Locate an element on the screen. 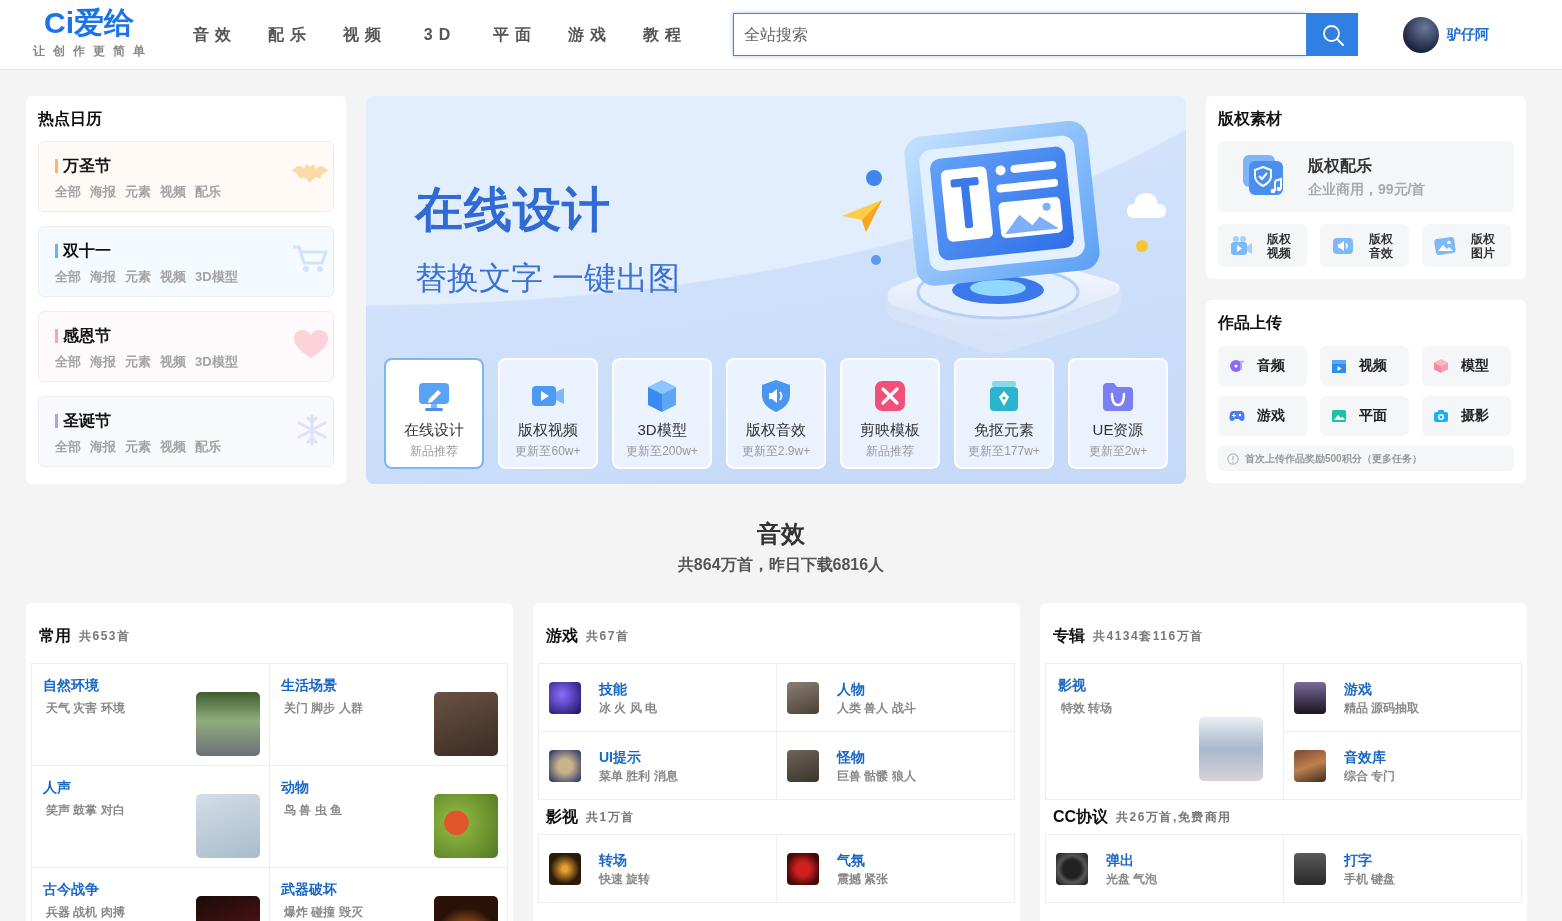 This screenshot has width=1562, height=921. tip-text: 首次上传作品奖励500积分（更多任务） is located at coordinates (1333, 458).